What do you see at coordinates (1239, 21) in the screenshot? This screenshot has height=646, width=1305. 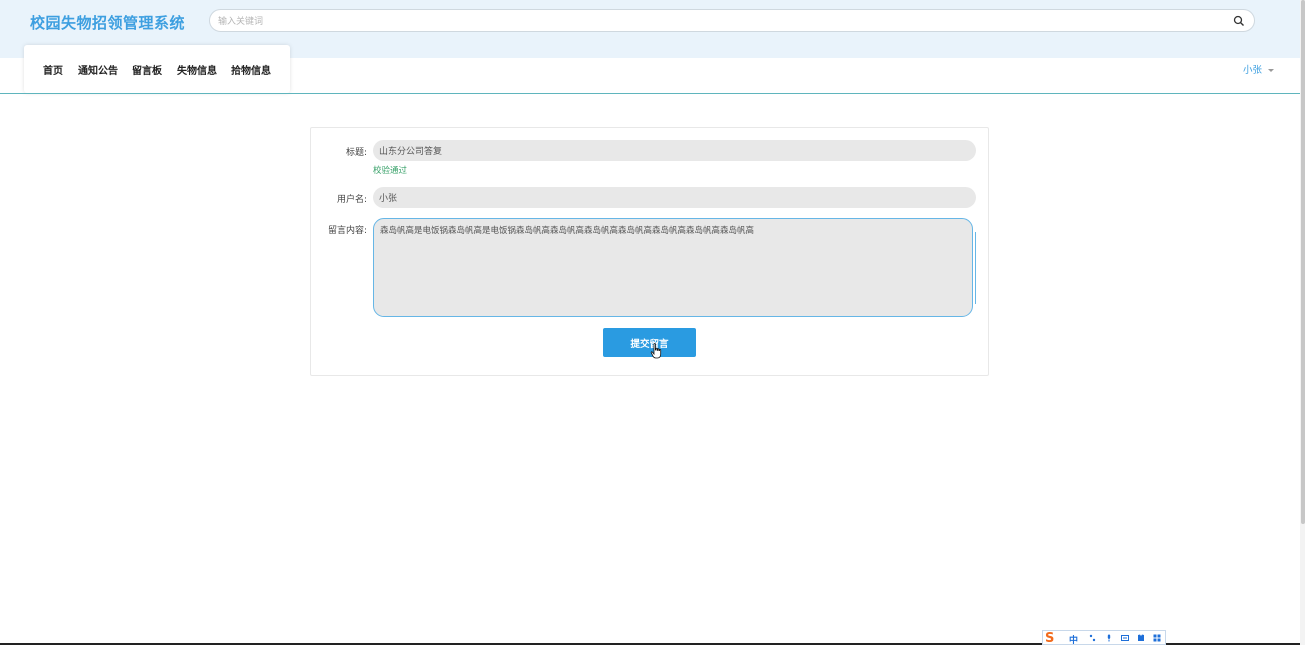 I see `search-icon` at bounding box center [1239, 21].